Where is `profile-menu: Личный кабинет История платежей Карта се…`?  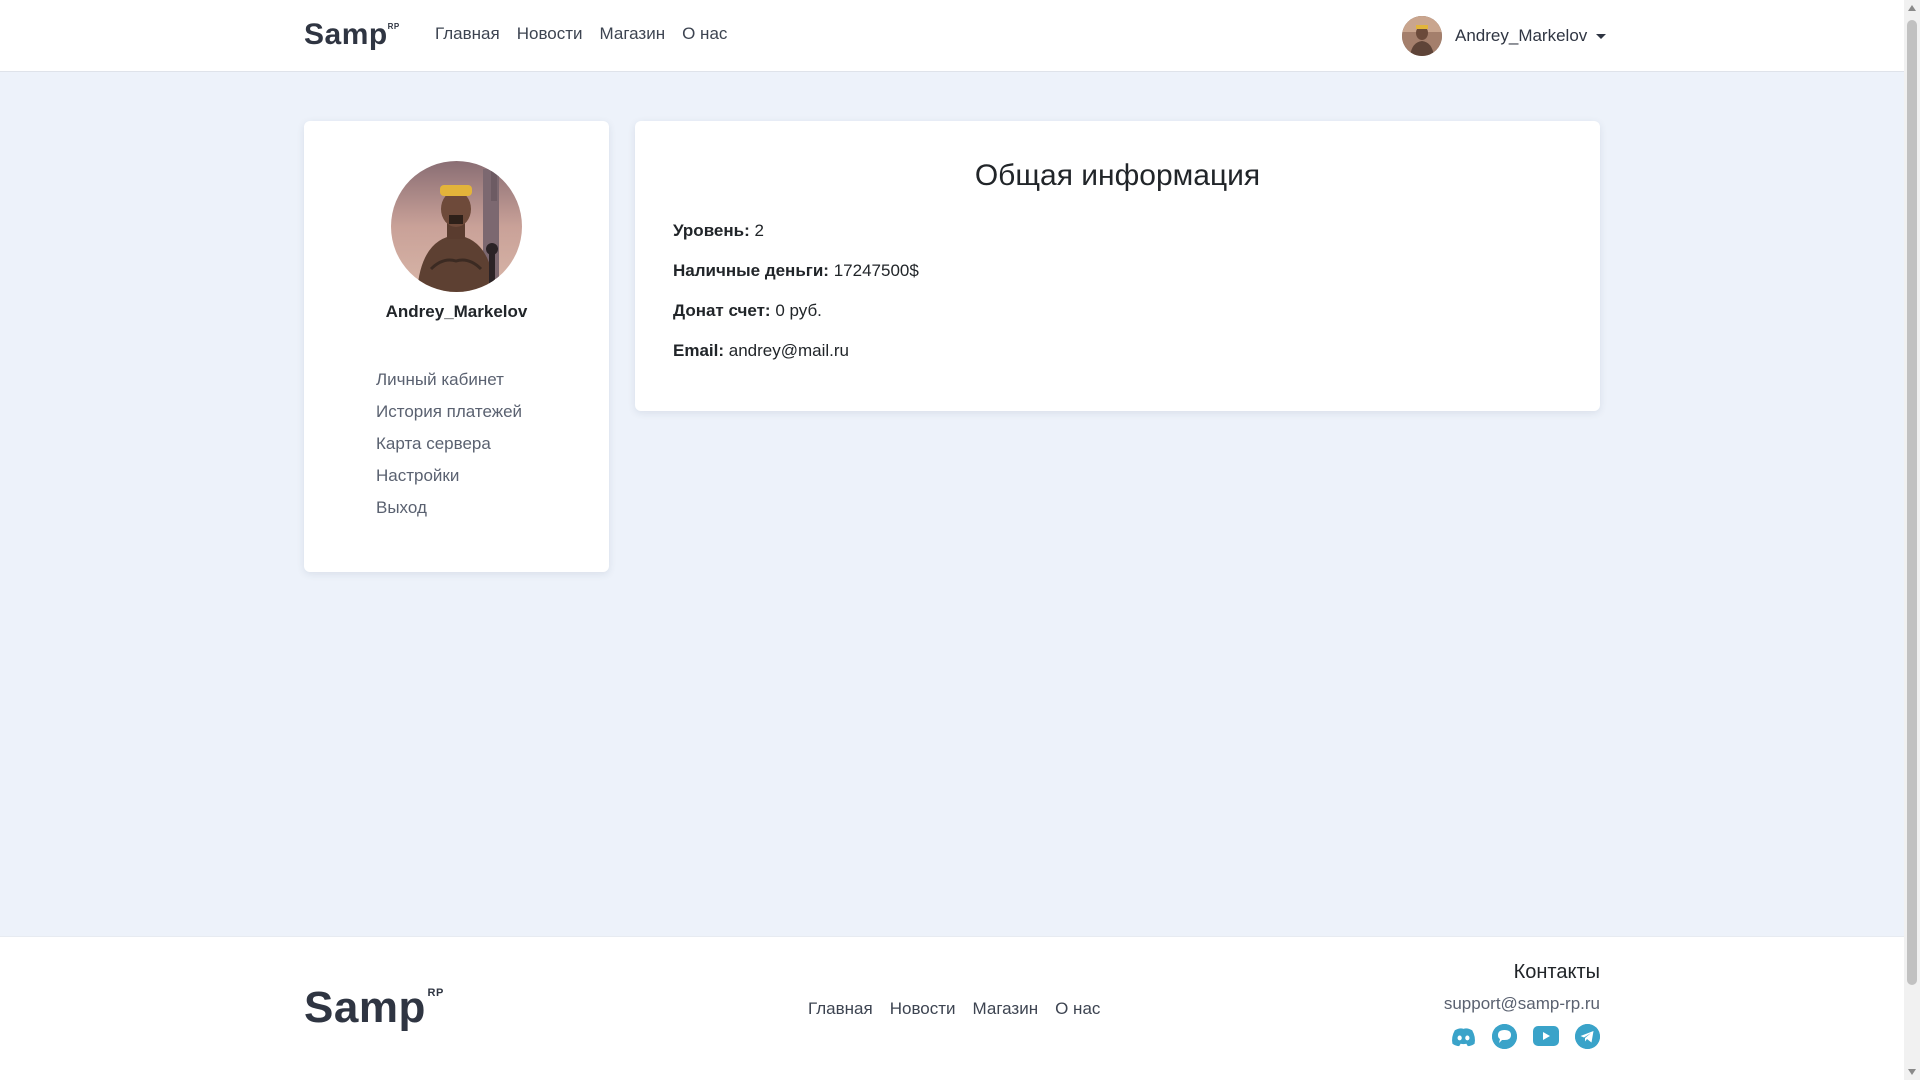 profile-menu: Личный кабинет История платежей Карта се… is located at coordinates (449, 444).